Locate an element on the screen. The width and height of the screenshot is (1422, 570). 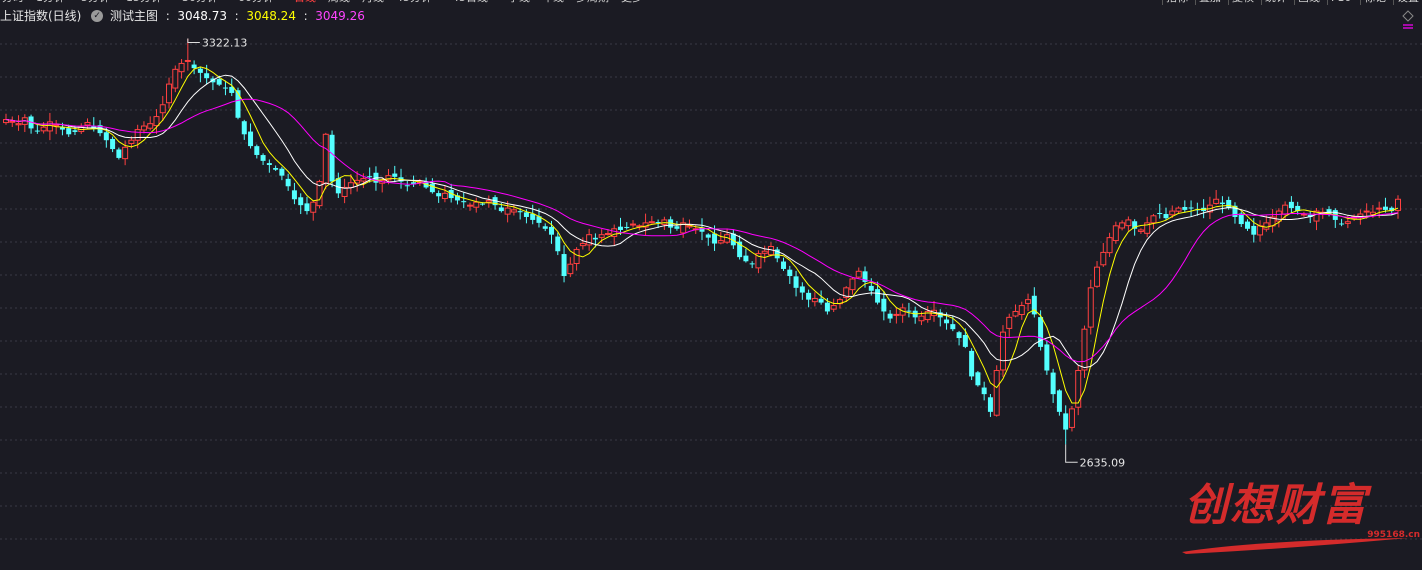
security-name: 上证指数(日线) is located at coordinates (40, 16).